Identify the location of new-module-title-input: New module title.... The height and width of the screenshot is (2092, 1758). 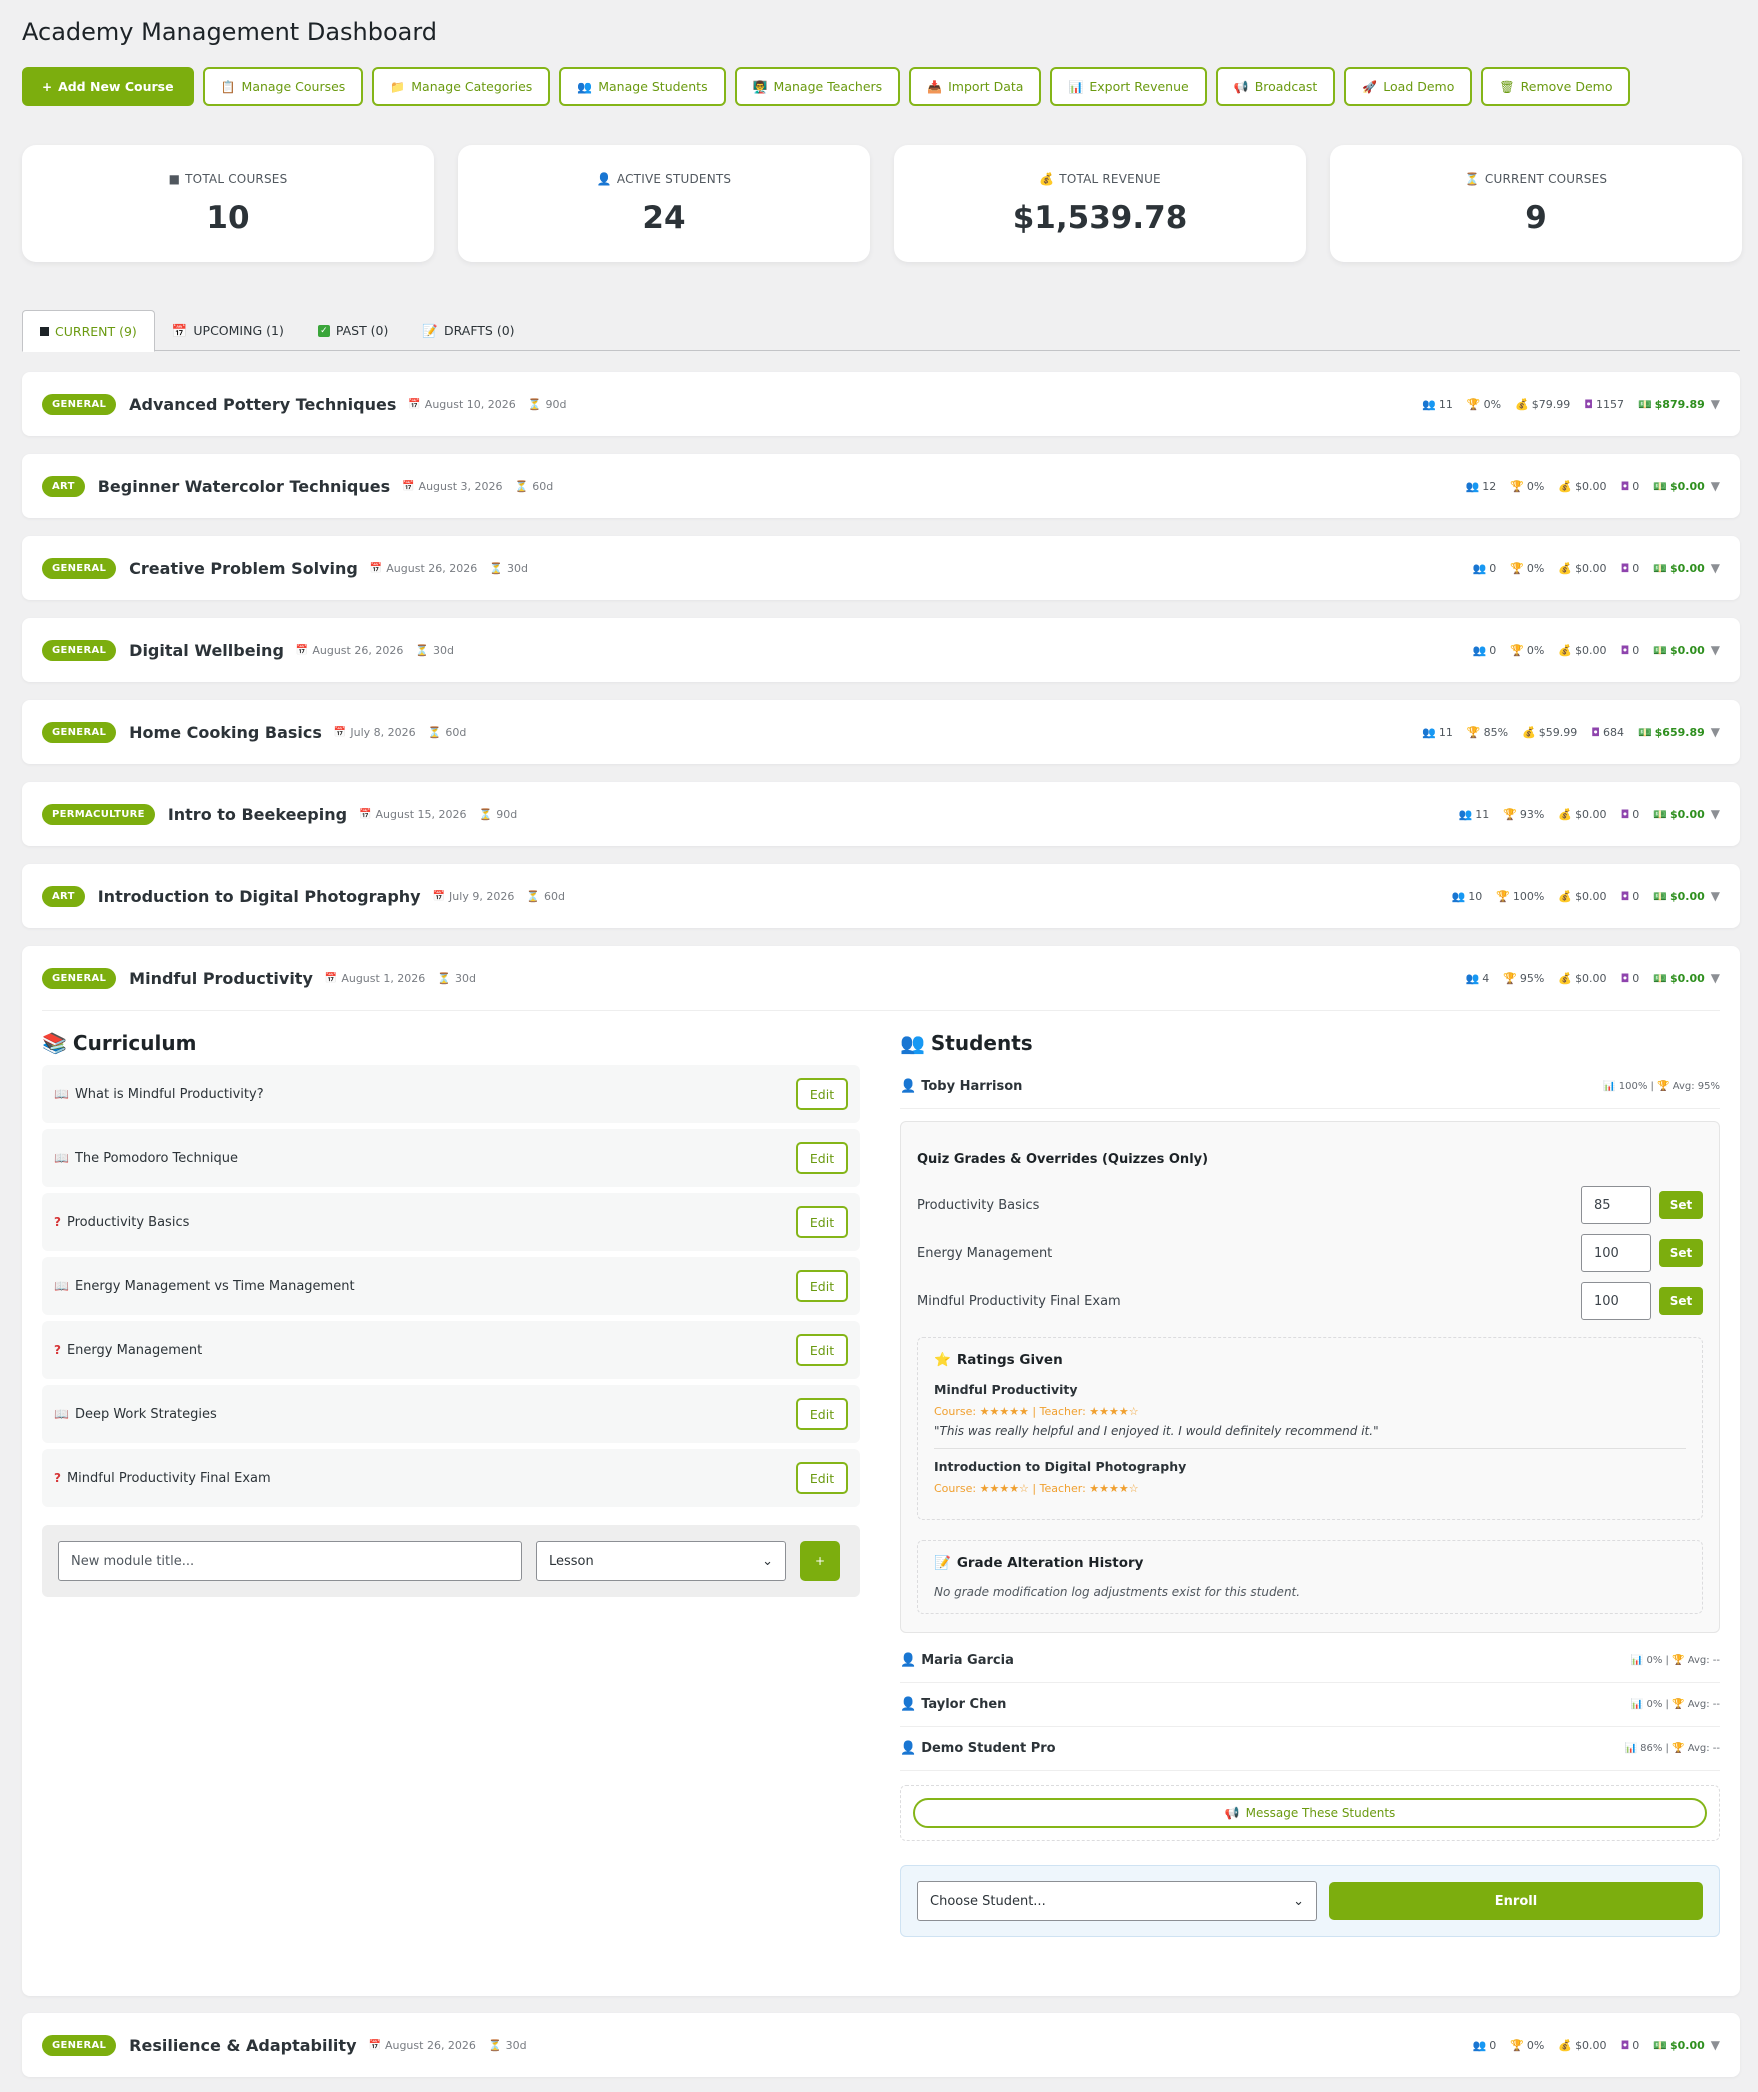
(290, 1561).